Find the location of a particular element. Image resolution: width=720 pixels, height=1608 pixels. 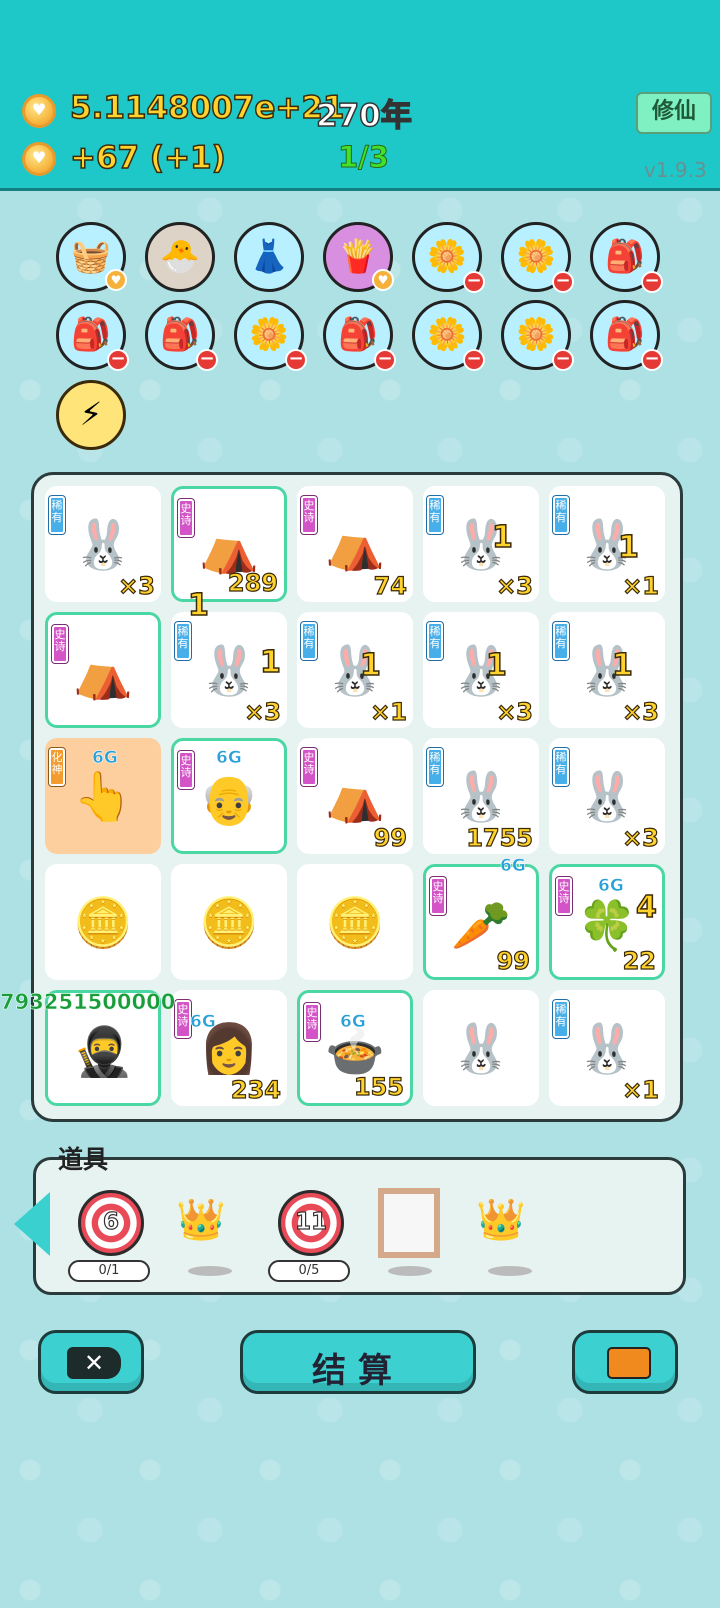

target-tool-number: 11 is located at coordinates (310, 1221).